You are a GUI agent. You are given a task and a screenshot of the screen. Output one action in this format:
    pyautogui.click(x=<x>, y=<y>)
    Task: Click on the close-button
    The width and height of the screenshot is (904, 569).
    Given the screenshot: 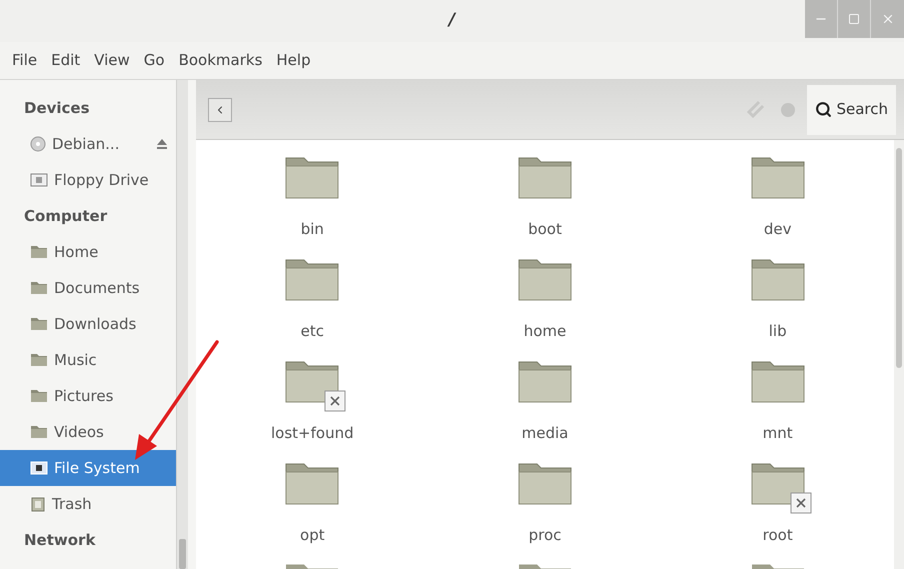 What is the action you would take?
    pyautogui.click(x=887, y=19)
    